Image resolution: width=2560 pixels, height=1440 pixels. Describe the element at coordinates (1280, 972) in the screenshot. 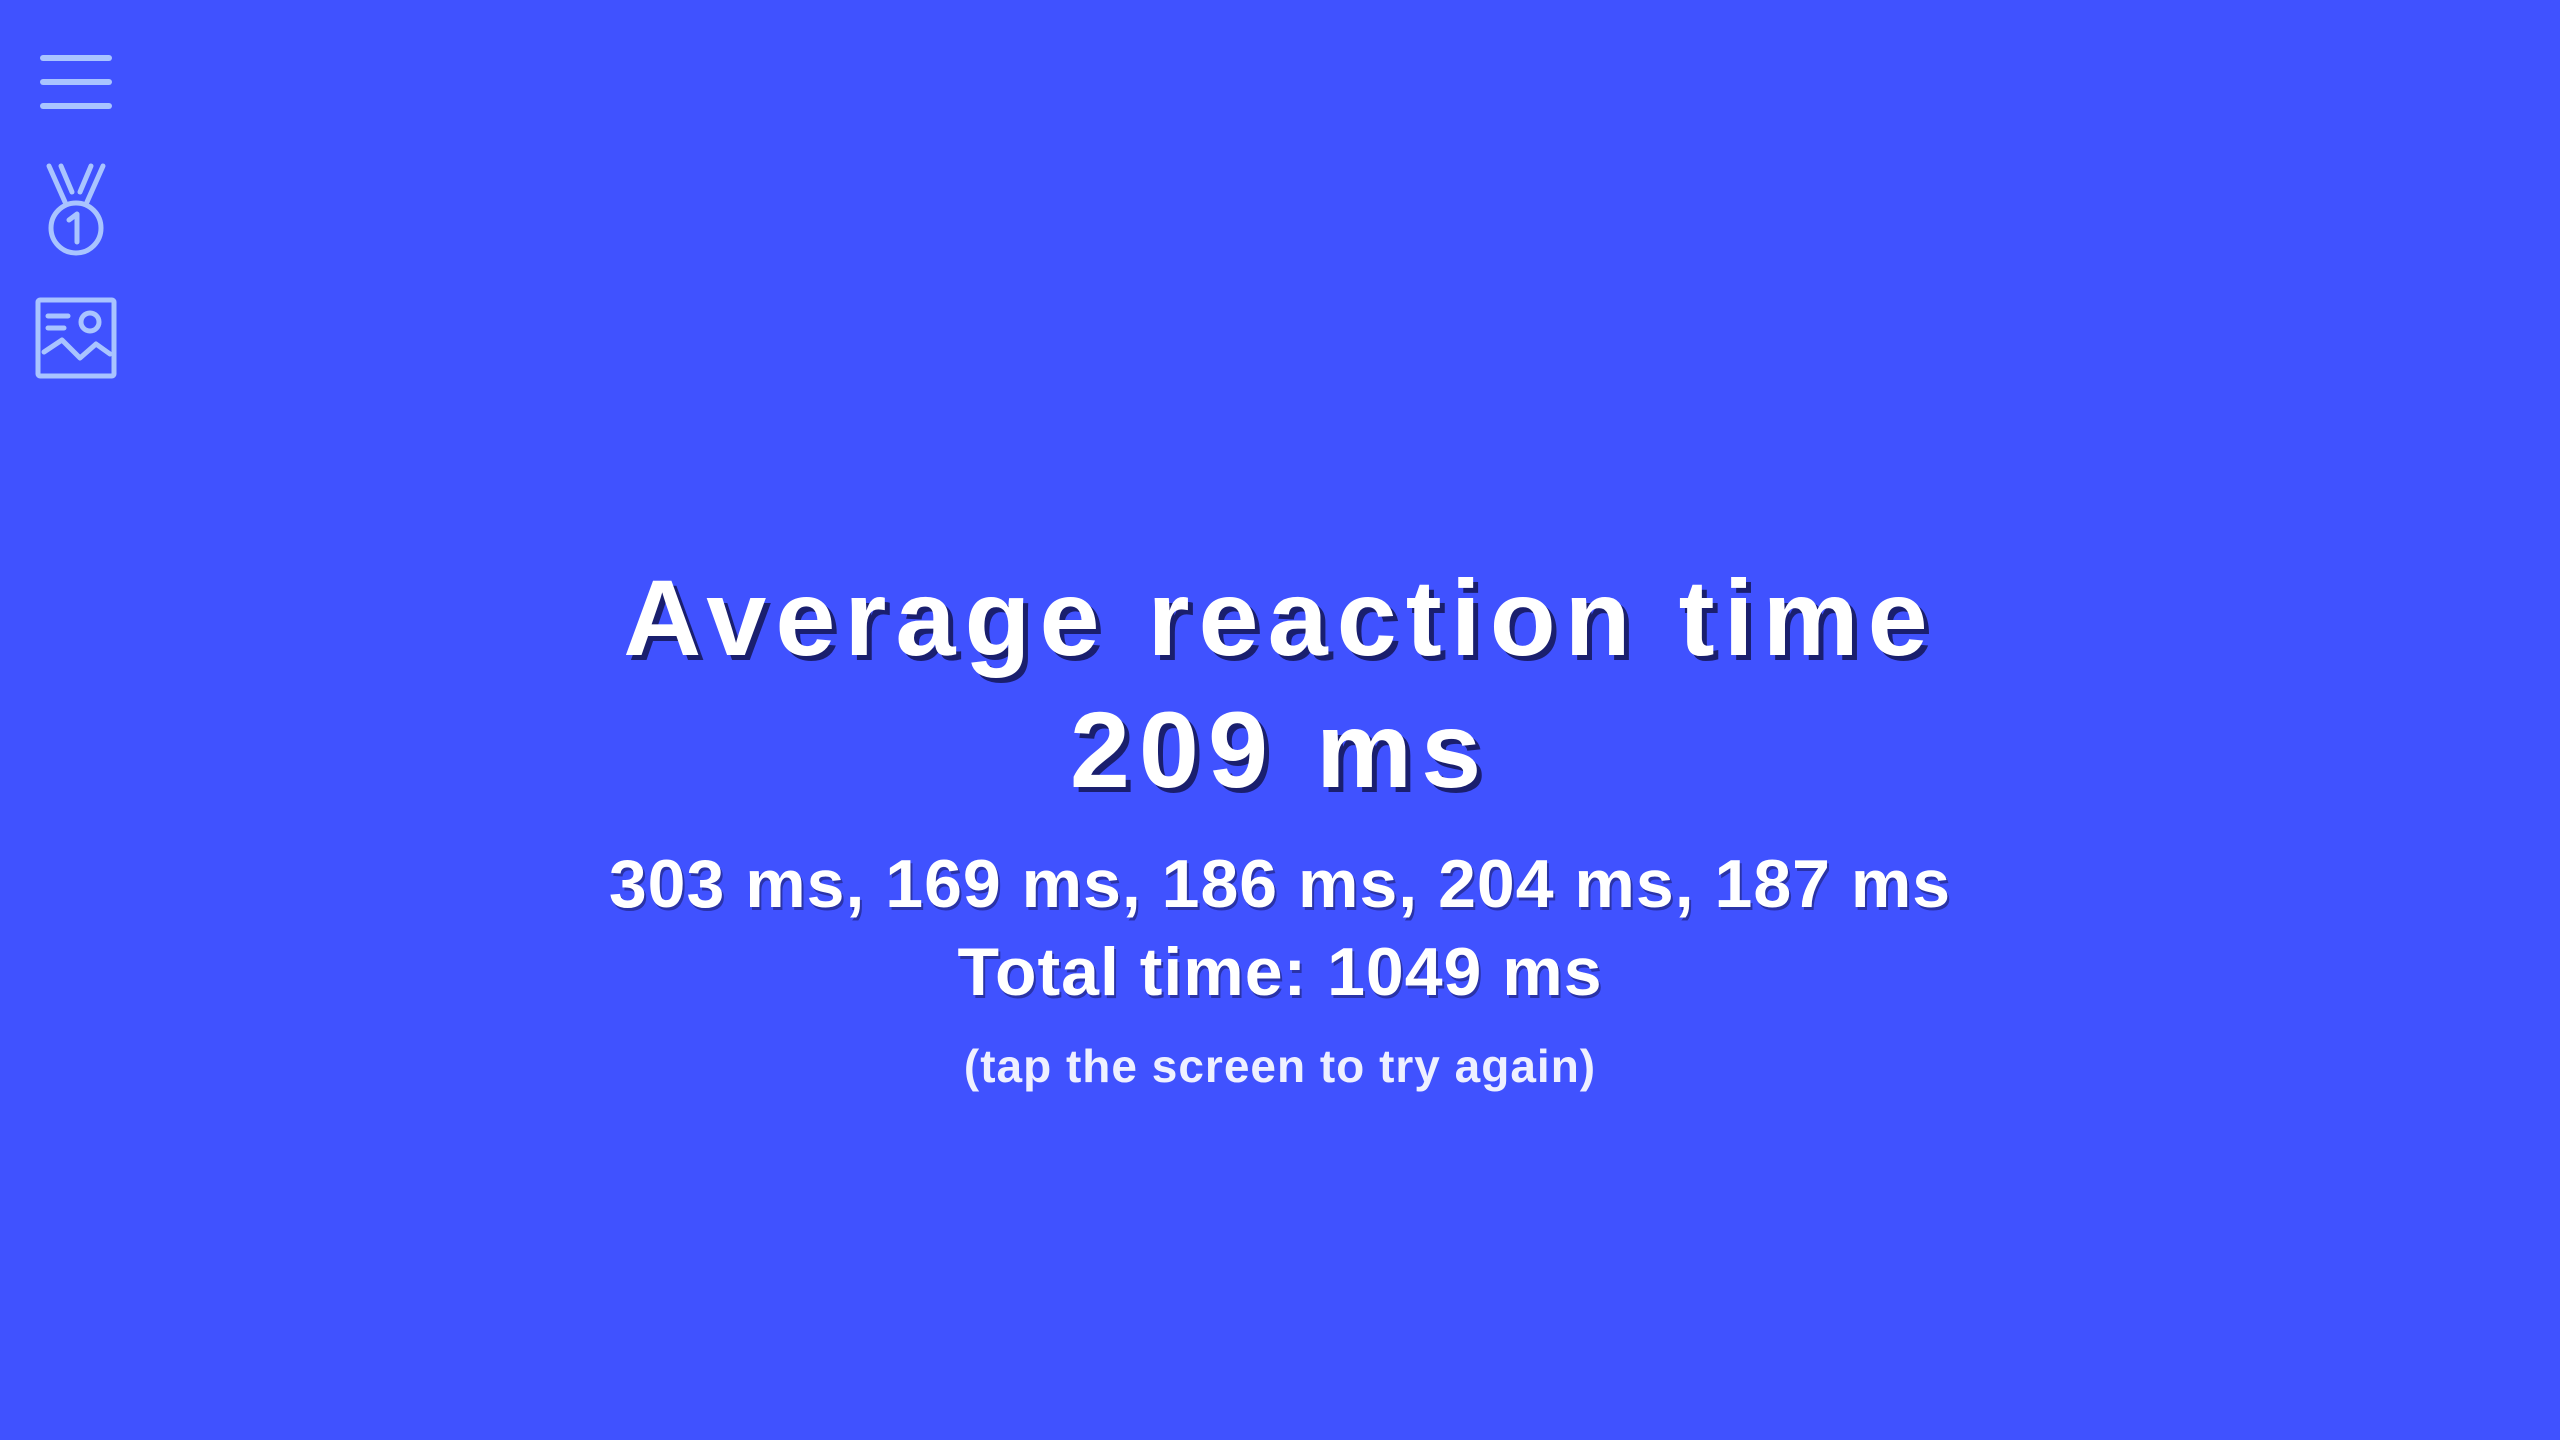

I see `total-time: Total time: 1049 ms` at that location.